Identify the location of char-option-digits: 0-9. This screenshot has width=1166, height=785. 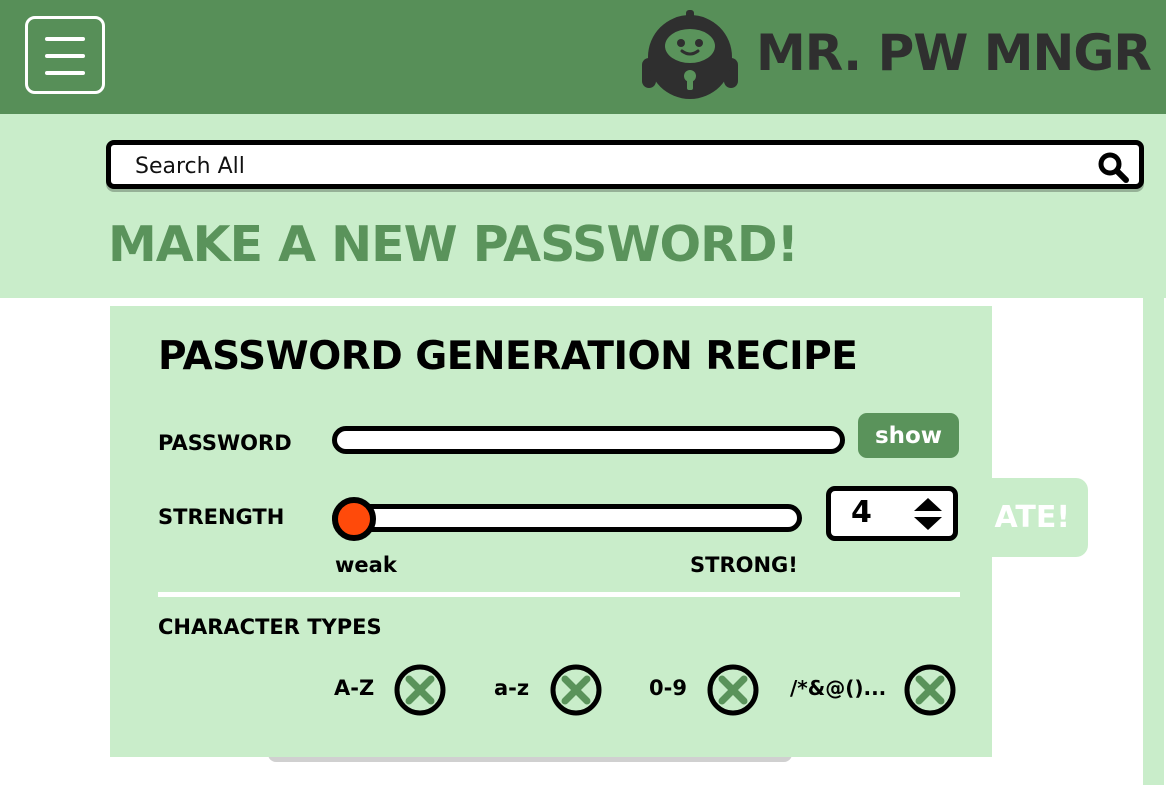
(707, 690).